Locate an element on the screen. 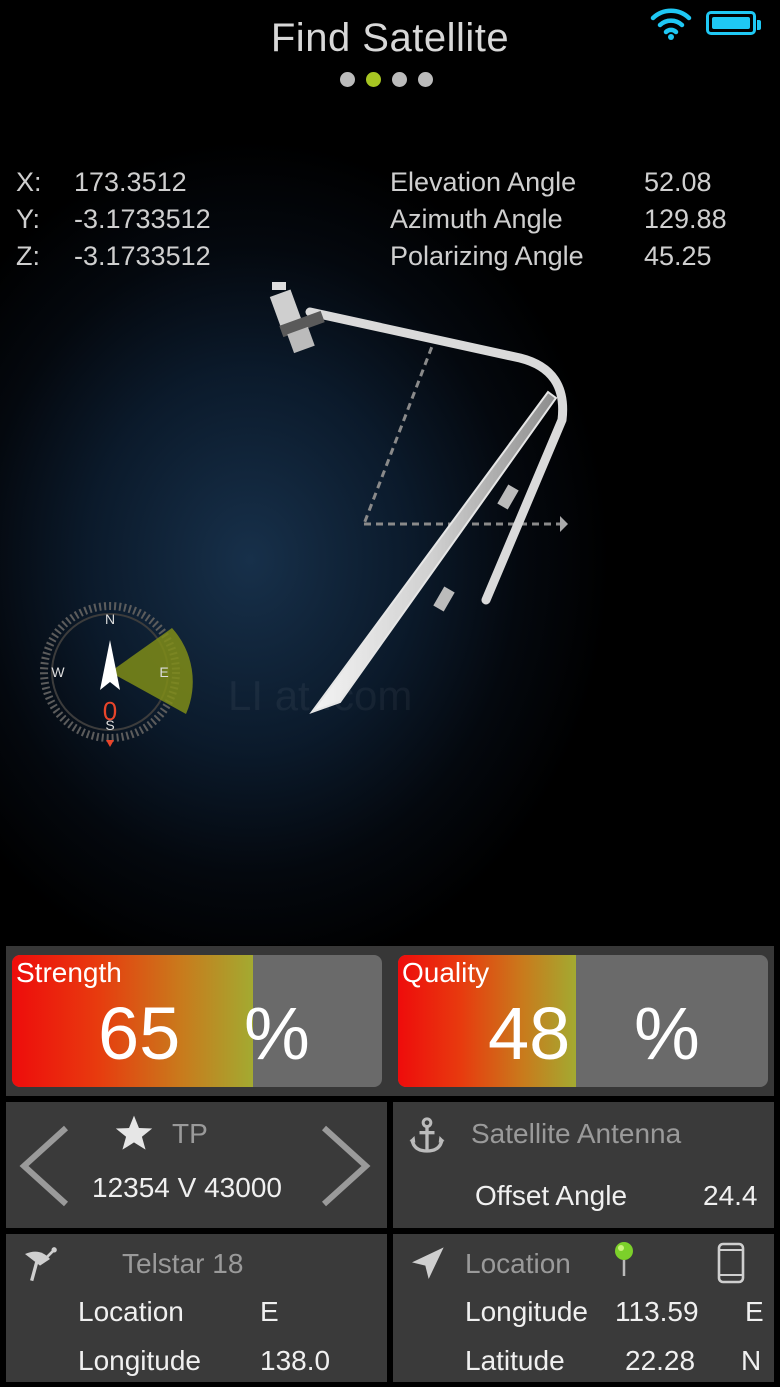 The width and height of the screenshot is (780, 1387). wifi-icon is located at coordinates (671, 24).